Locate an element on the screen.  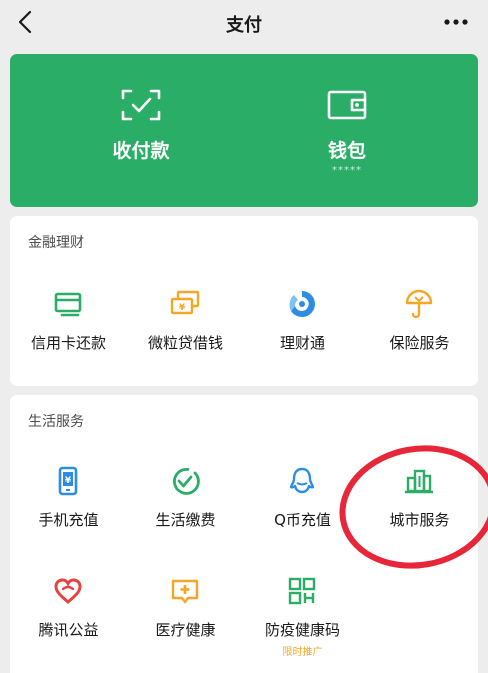
medical-cross-icon is located at coordinates (185, 591).